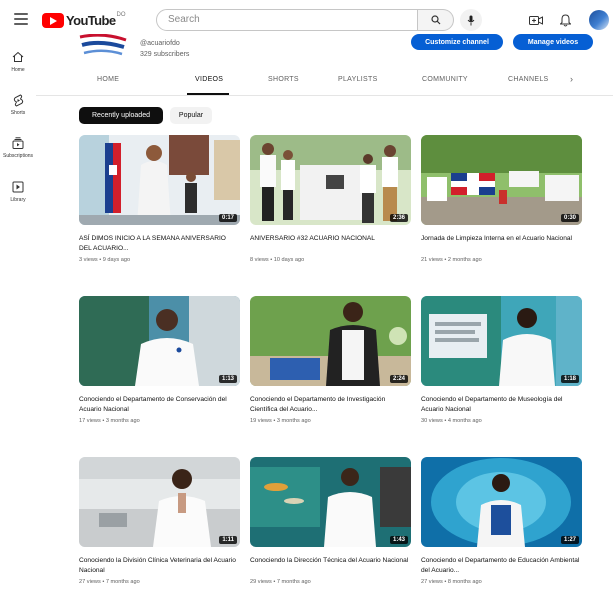 The image size is (613, 590). What do you see at coordinates (21, 19) in the screenshot?
I see `hamburger-menu-icon` at bounding box center [21, 19].